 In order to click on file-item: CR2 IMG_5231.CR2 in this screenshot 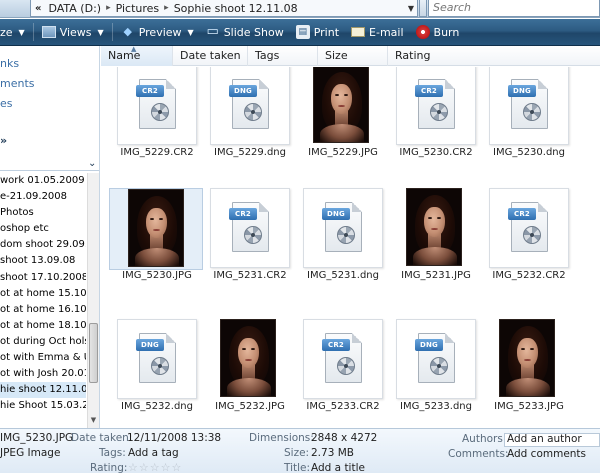, I will do `click(249, 236)`.